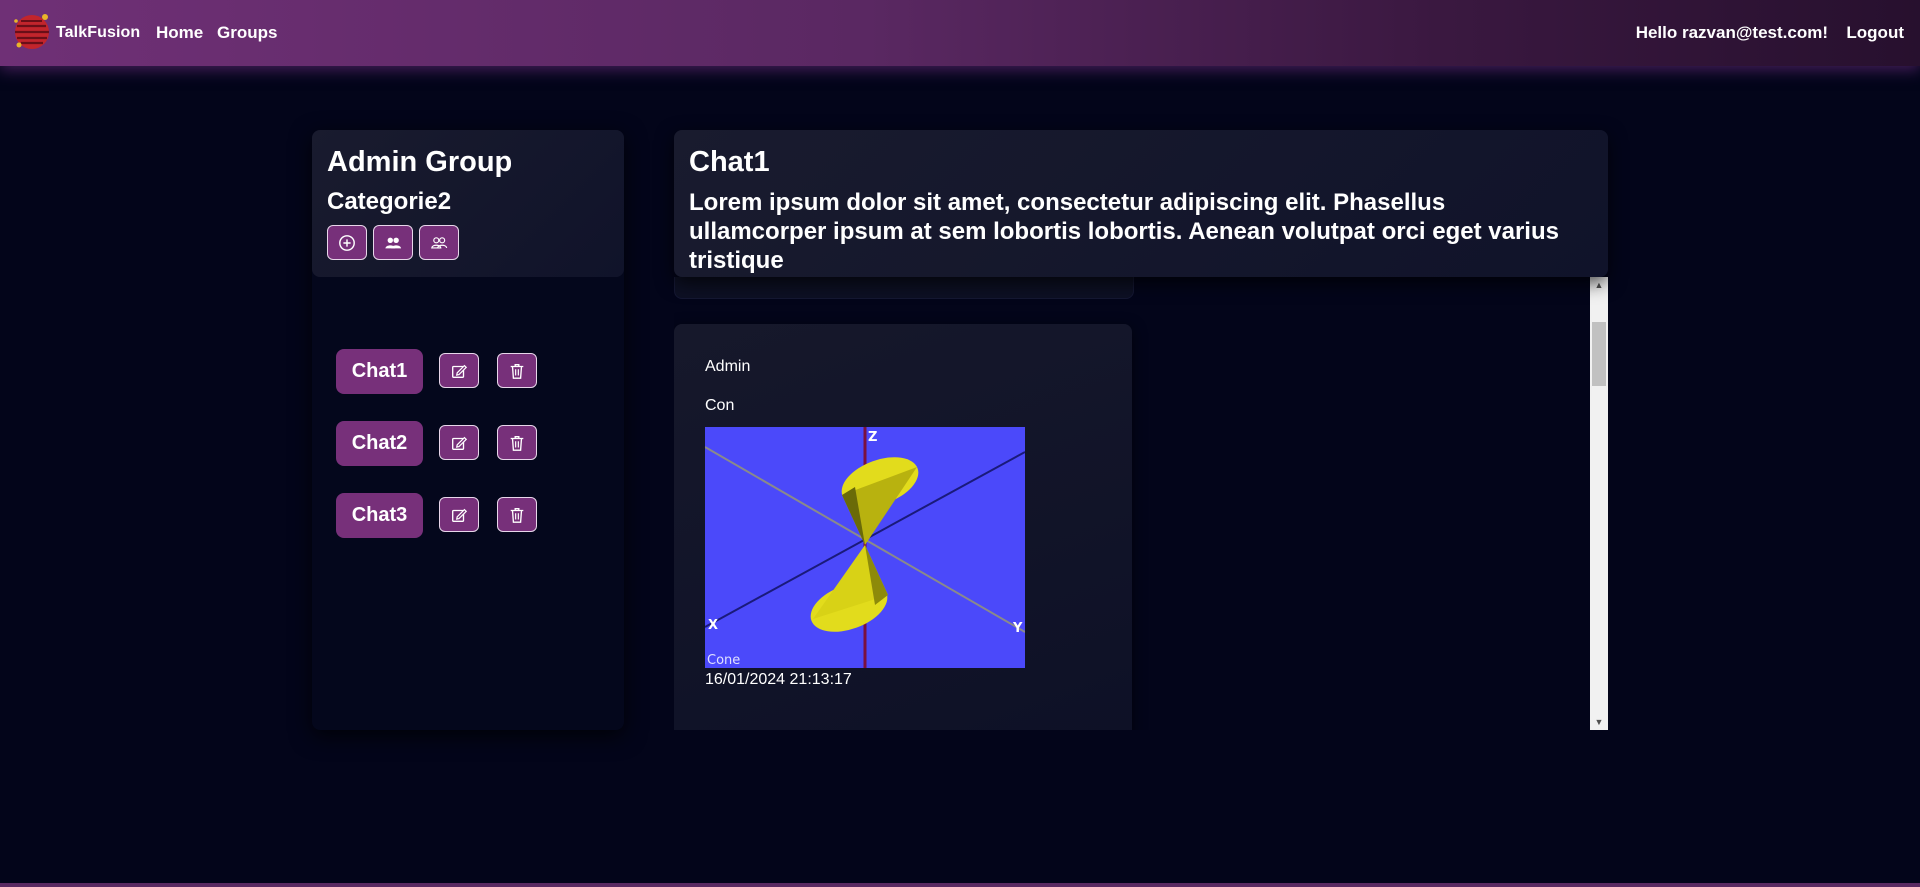 The height and width of the screenshot is (887, 1920). What do you see at coordinates (379, 443) in the screenshot?
I see `chat-button-2: Chat2` at bounding box center [379, 443].